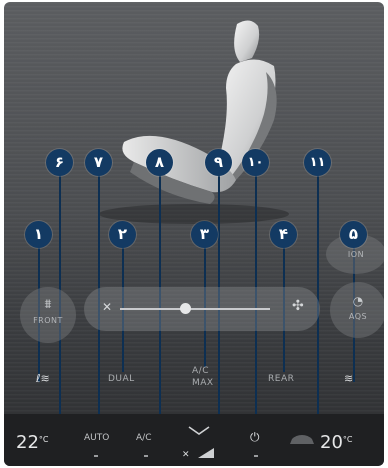 The width and height of the screenshot is (388, 468). What do you see at coordinates (199, 431) in the screenshot?
I see `chevron-down-icon` at bounding box center [199, 431].